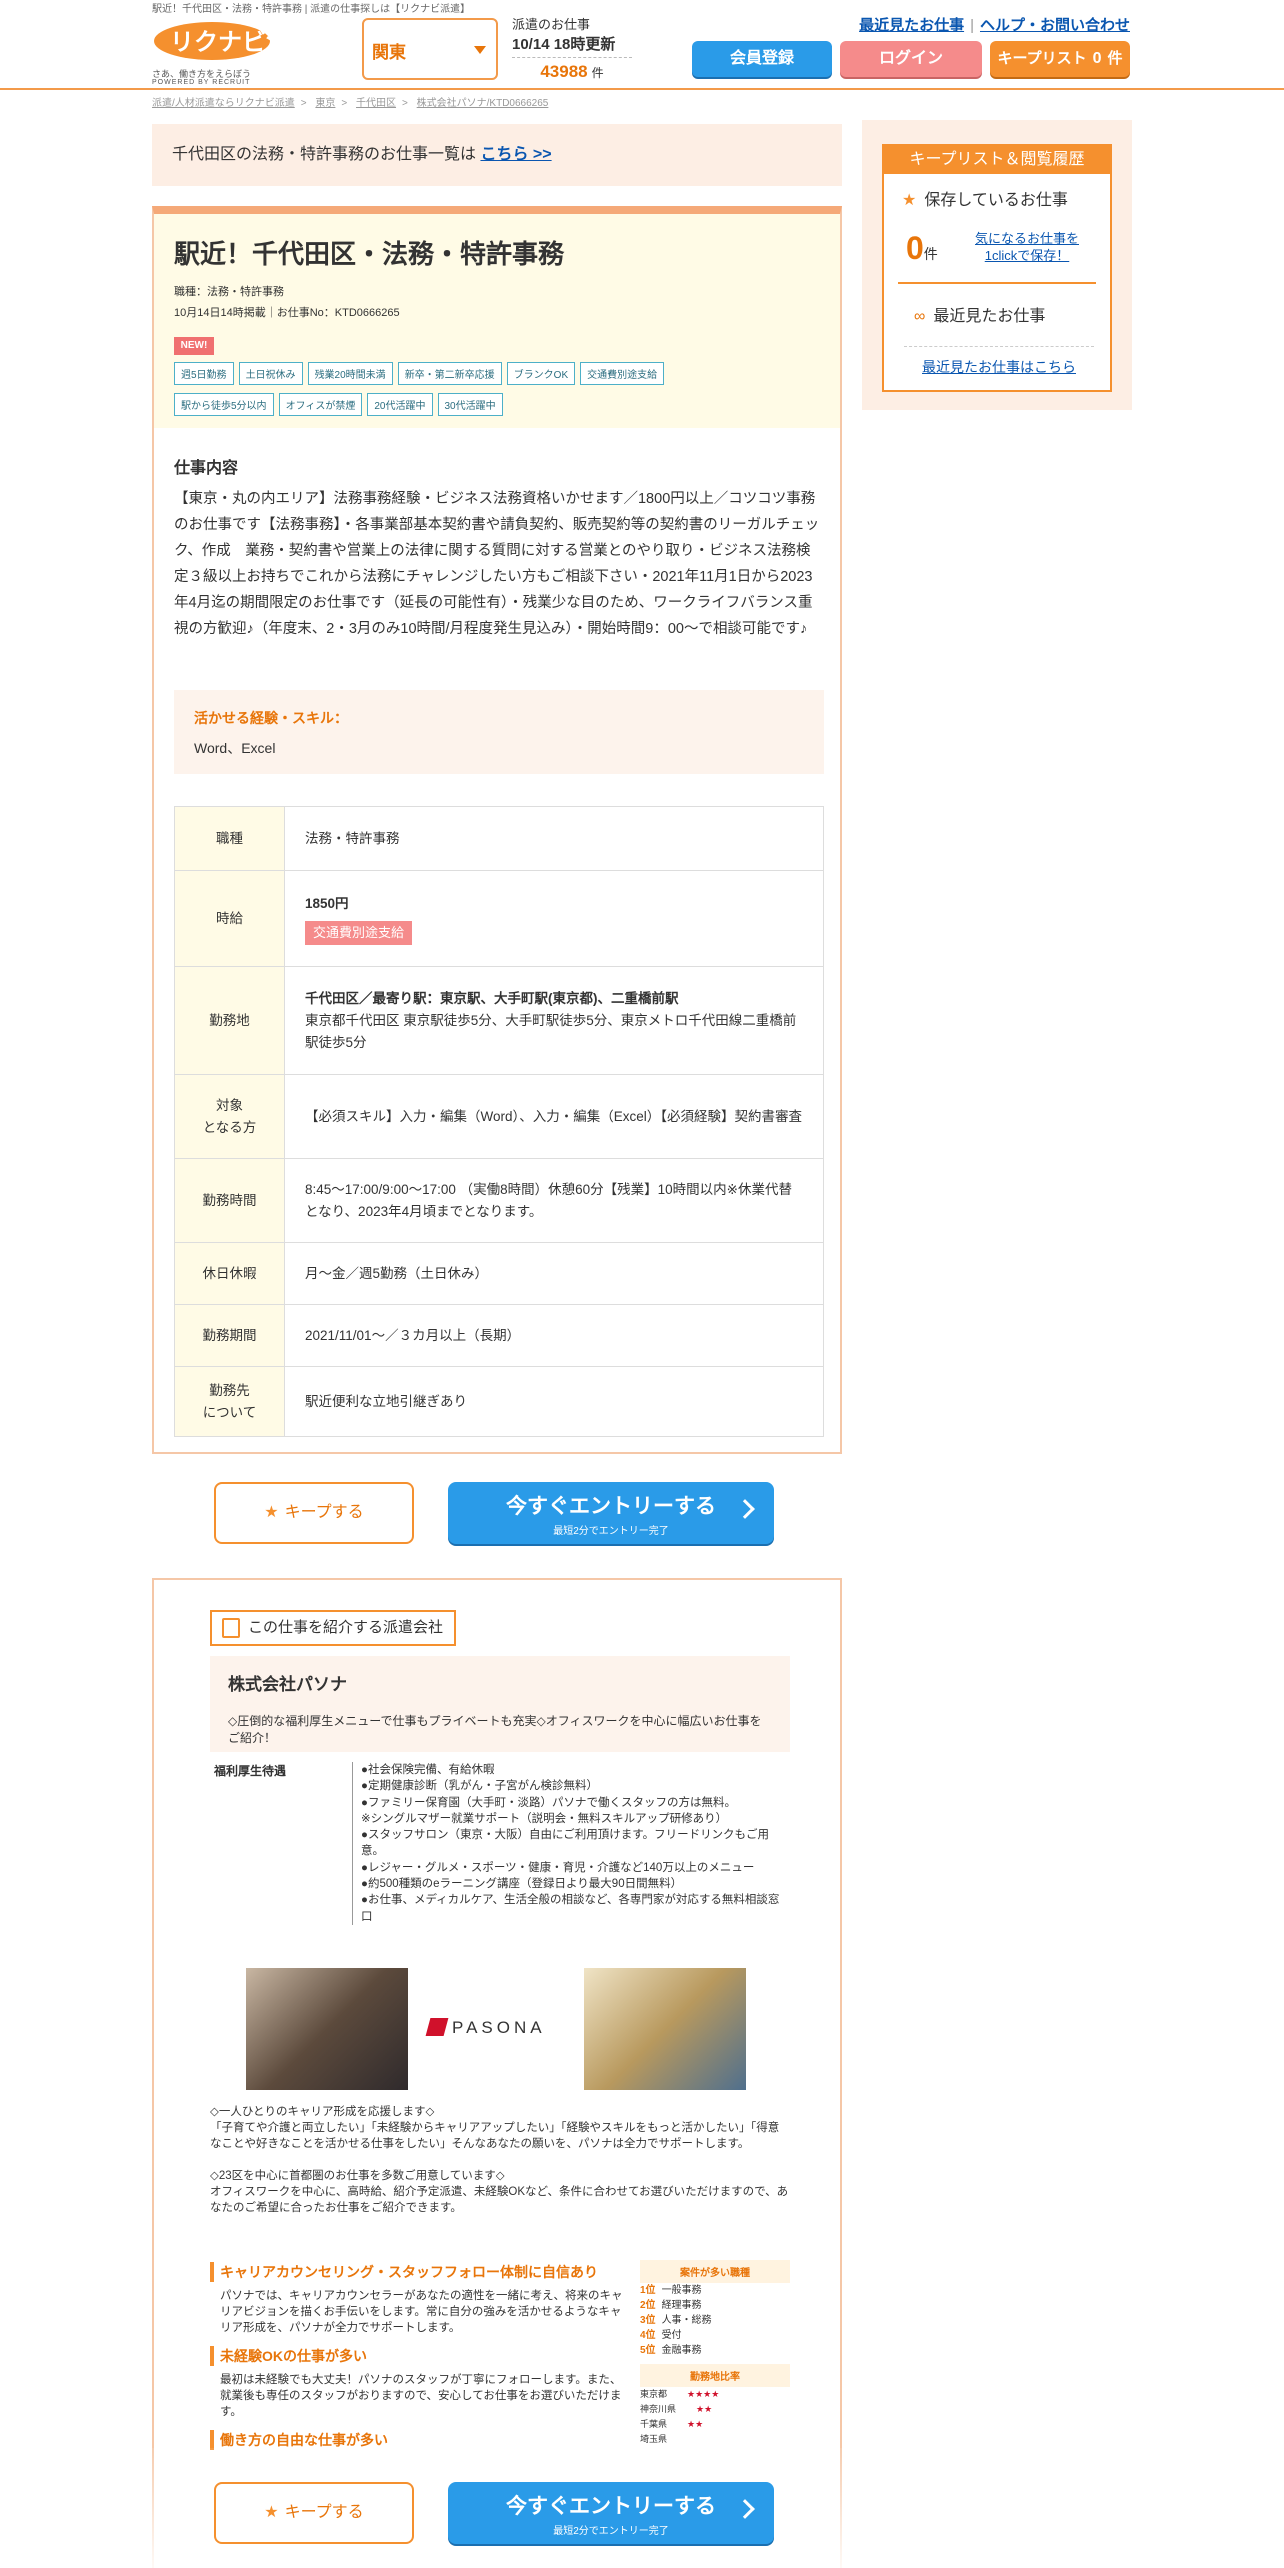 The image size is (1284, 2568). What do you see at coordinates (229, 1116) in the screenshot?
I see `row-header: 対象 となる方` at bounding box center [229, 1116].